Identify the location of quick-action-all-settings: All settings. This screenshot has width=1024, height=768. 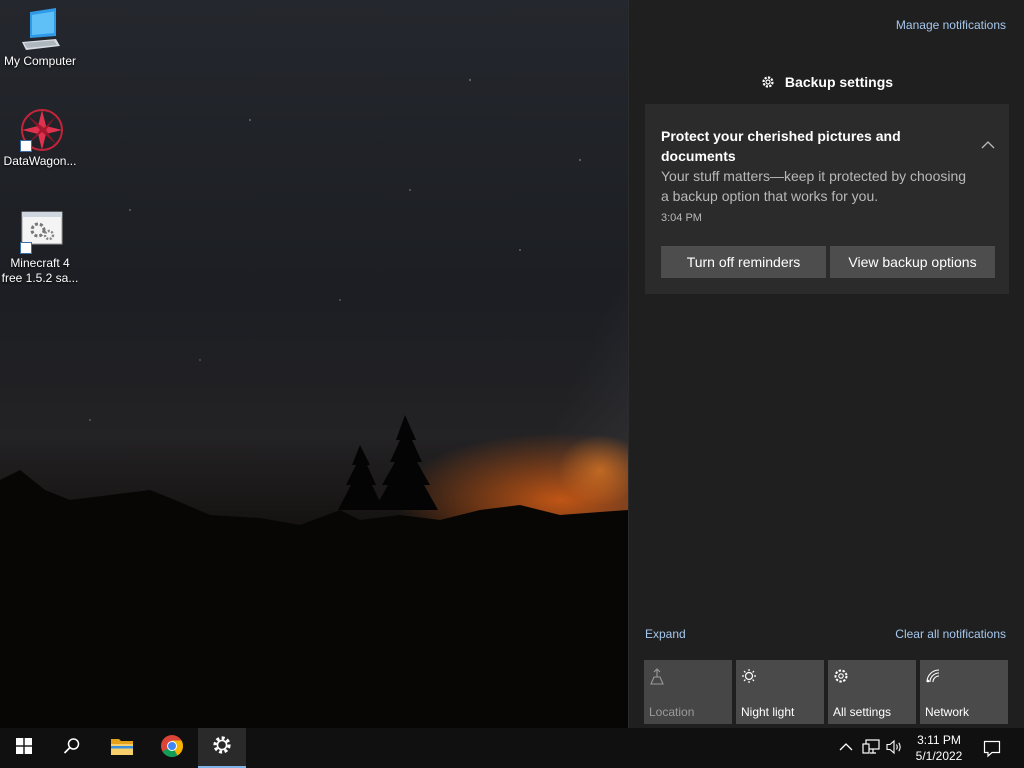
(872, 692).